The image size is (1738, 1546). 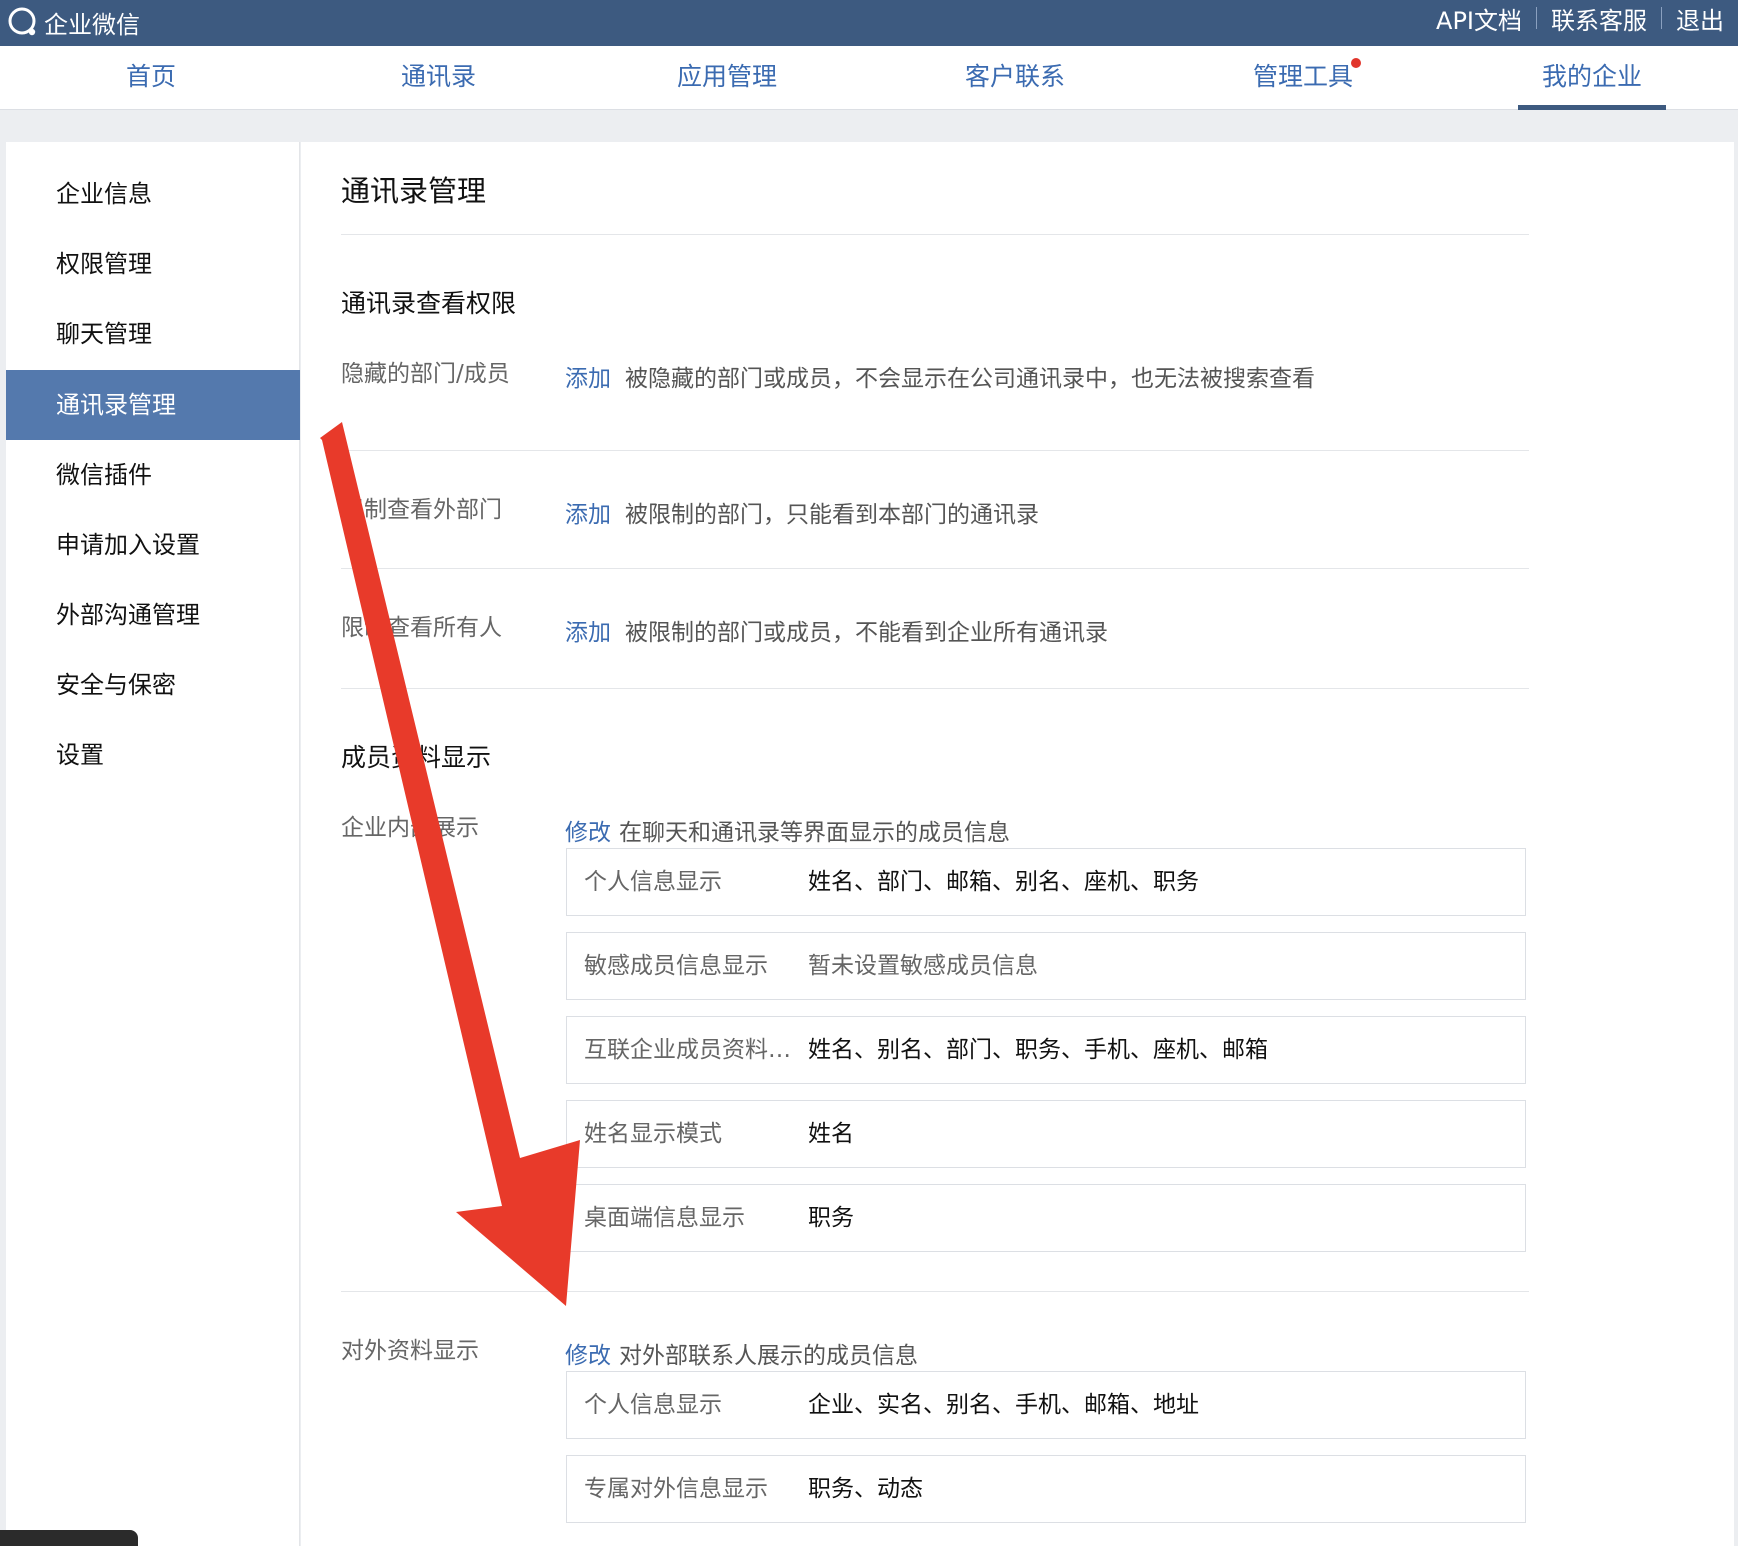 I want to click on api-docs-link: API文档, so click(x=1479, y=18).